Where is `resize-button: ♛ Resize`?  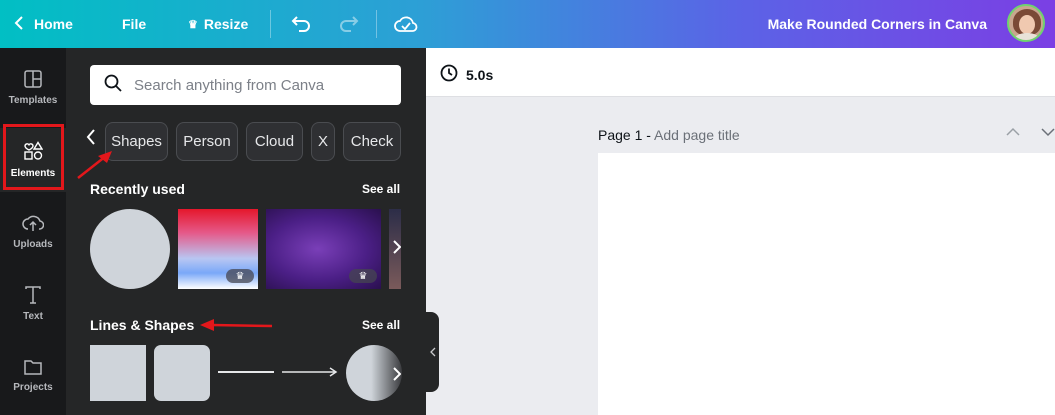
resize-button: ♛ Resize is located at coordinates (218, 24).